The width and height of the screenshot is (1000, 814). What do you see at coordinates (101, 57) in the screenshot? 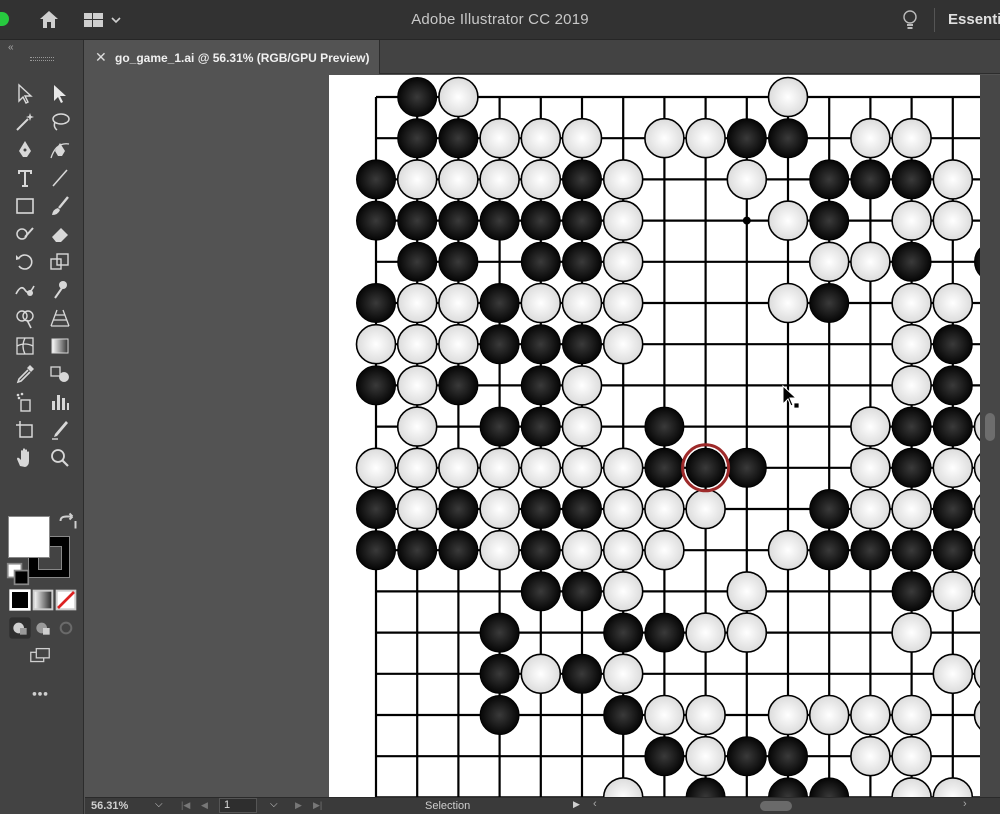
I see `close-tab-icon: ✕` at bounding box center [101, 57].